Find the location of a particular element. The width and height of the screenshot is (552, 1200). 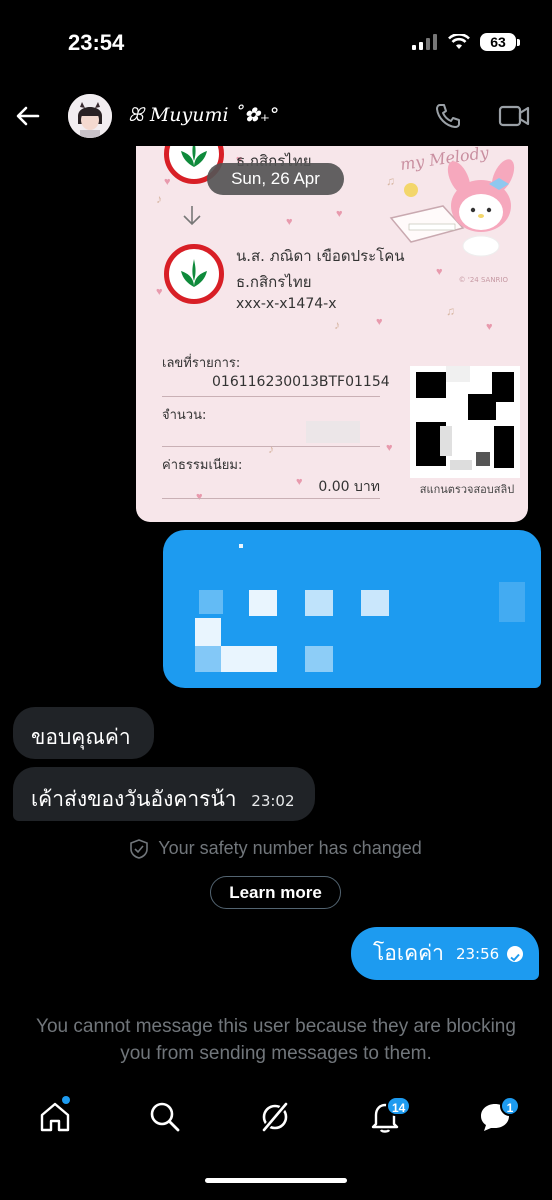

fee-label: ค่าธรรมเนียม: is located at coordinates (202, 465).